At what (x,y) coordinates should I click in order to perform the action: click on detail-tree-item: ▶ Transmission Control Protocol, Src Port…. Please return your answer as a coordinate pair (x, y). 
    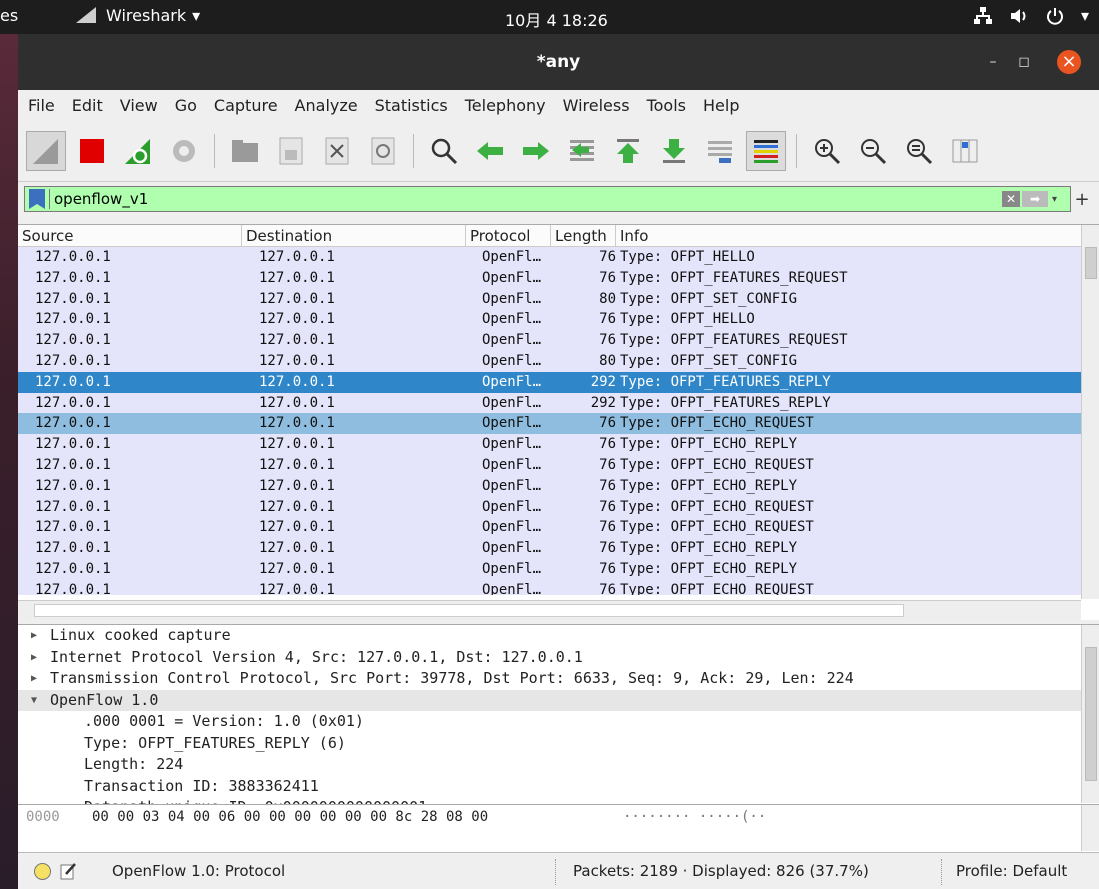
    Looking at the image, I should click on (558, 679).